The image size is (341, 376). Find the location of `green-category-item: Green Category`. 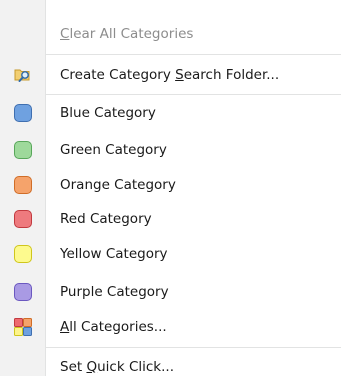

green-category-item: Green Category is located at coordinates (170, 150).